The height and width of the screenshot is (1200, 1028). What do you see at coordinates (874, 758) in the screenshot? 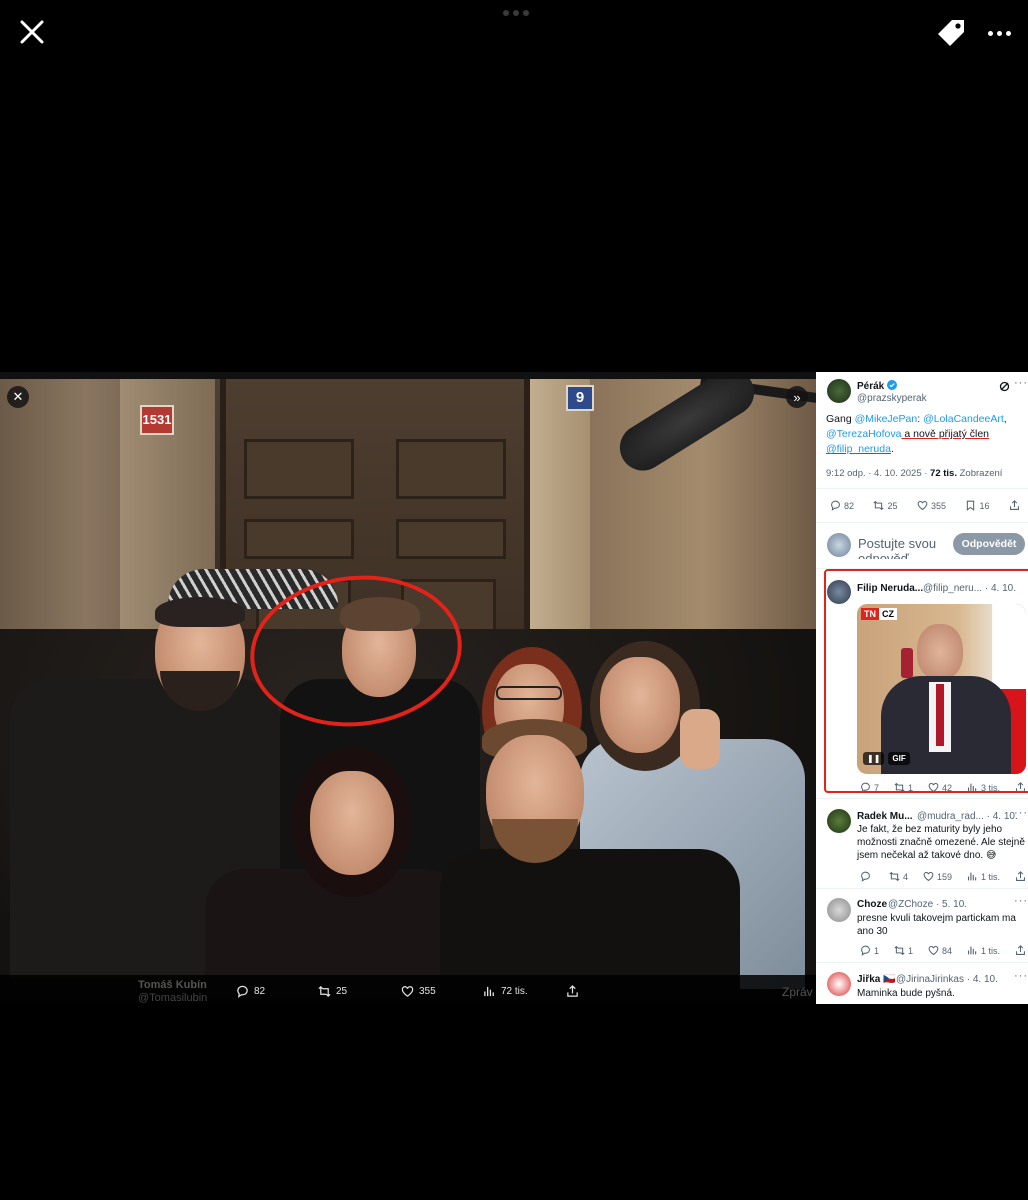
I see `pause-icon: ❚❚` at bounding box center [874, 758].